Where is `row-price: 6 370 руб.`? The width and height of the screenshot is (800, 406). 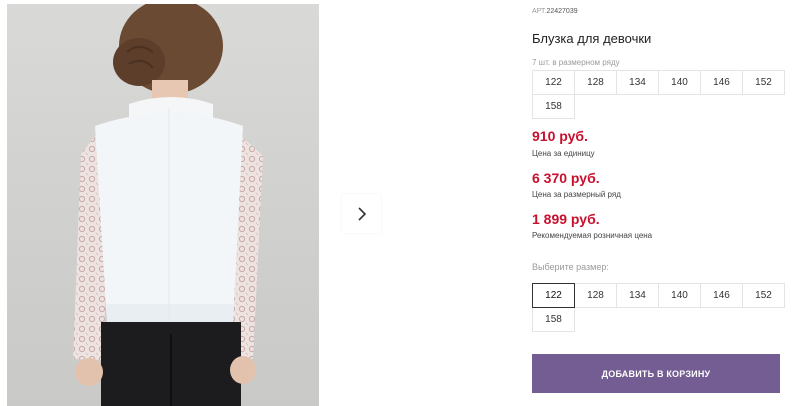
row-price: 6 370 руб. is located at coordinates (566, 178).